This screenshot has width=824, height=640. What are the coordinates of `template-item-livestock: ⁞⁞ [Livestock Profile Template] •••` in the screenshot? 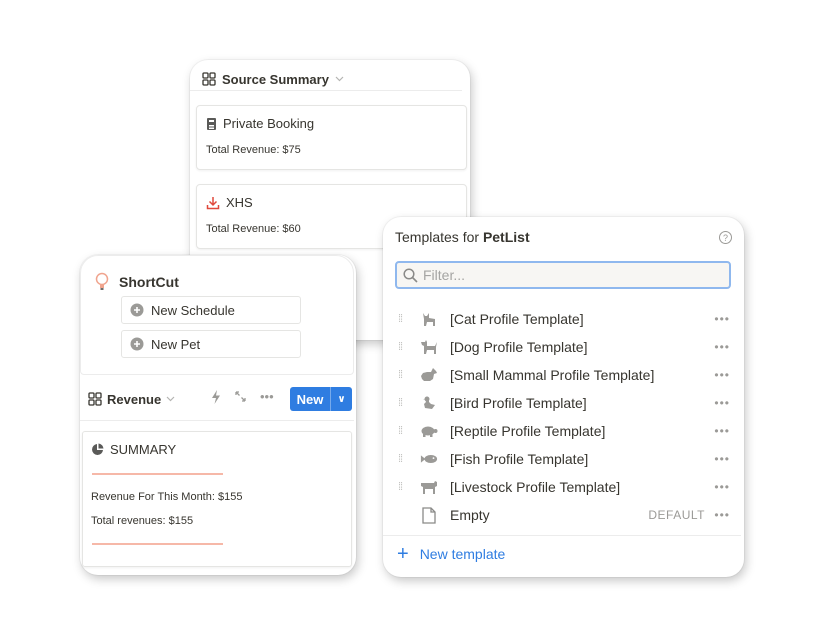 It's located at (565, 487).